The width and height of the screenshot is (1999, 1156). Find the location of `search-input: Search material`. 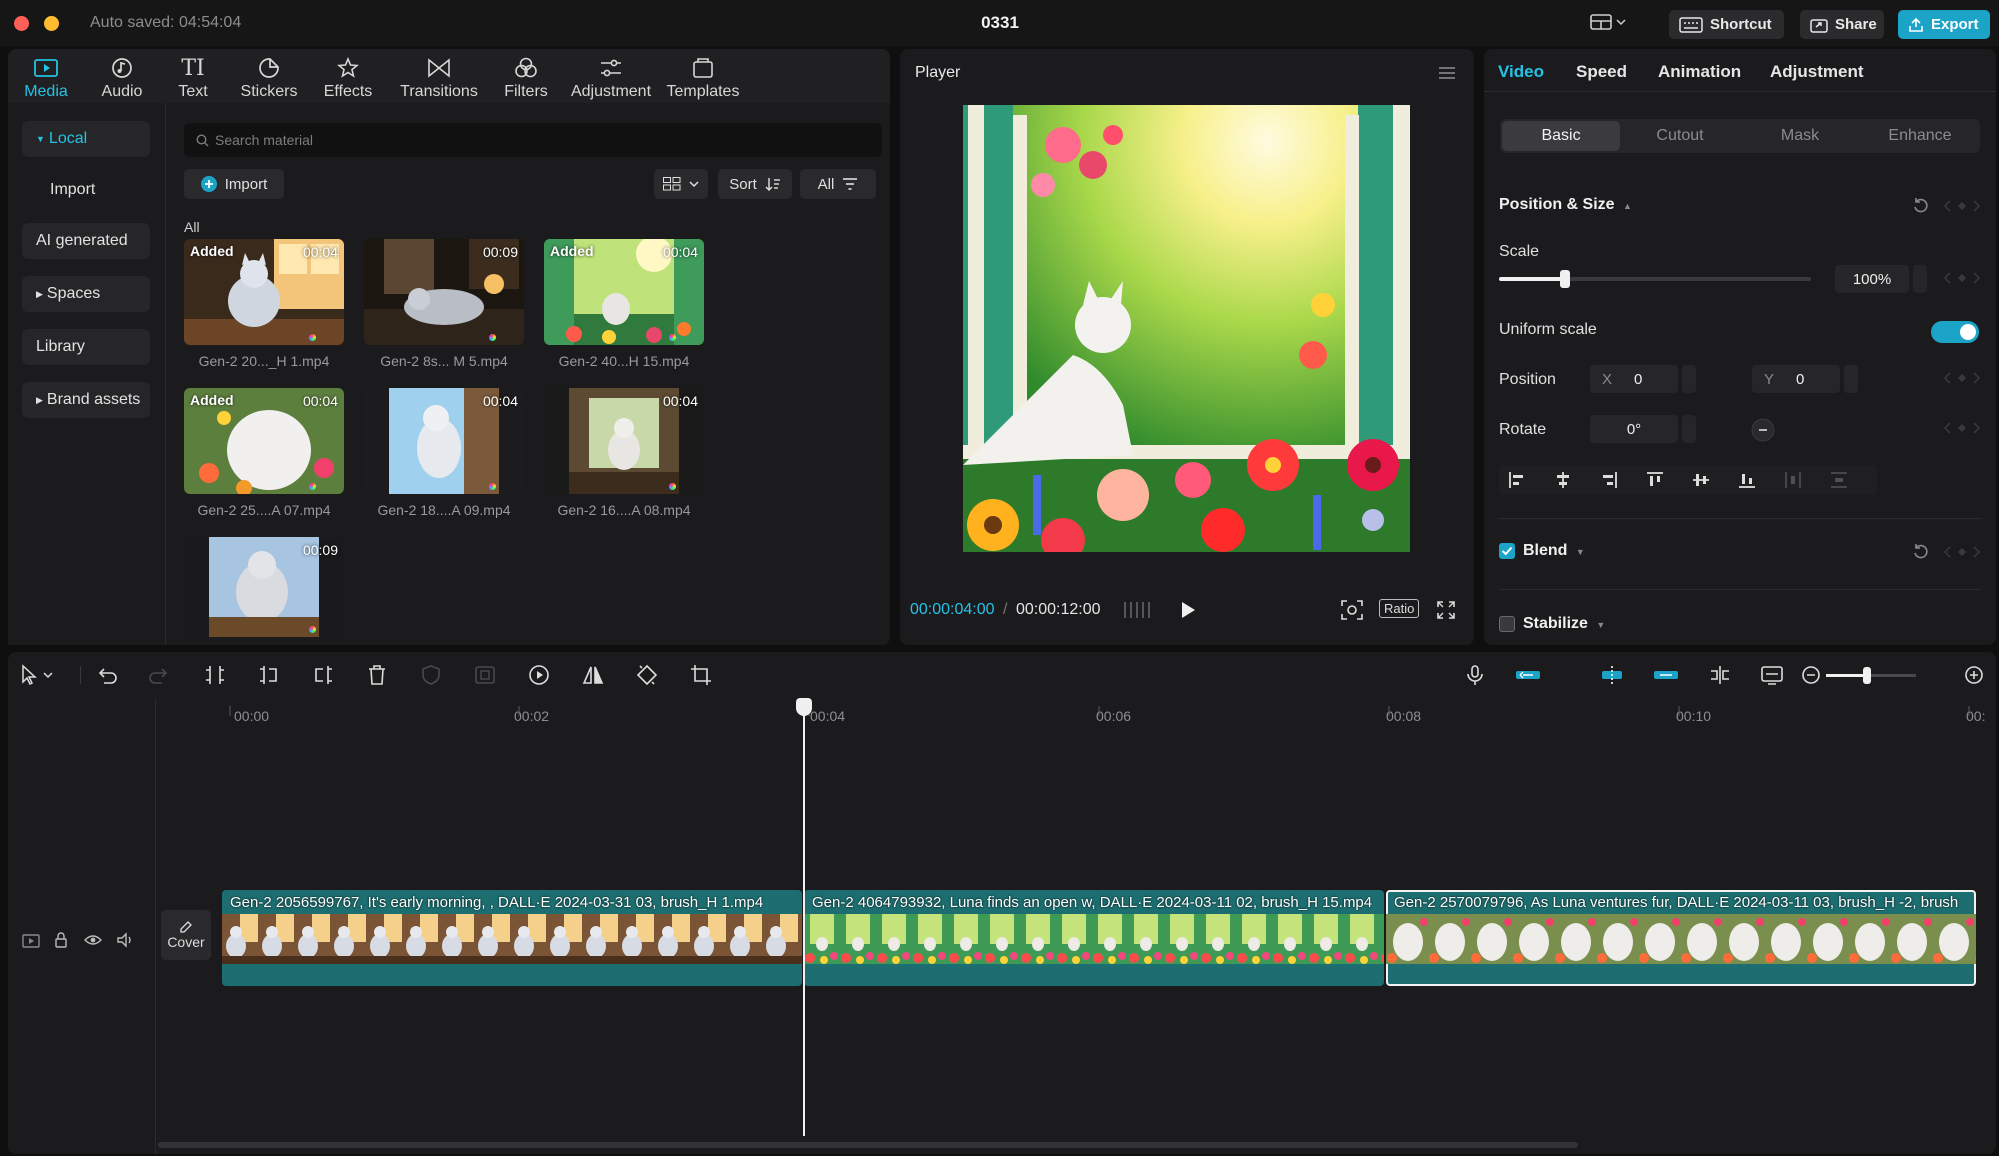

search-input: Search material is located at coordinates (533, 140).